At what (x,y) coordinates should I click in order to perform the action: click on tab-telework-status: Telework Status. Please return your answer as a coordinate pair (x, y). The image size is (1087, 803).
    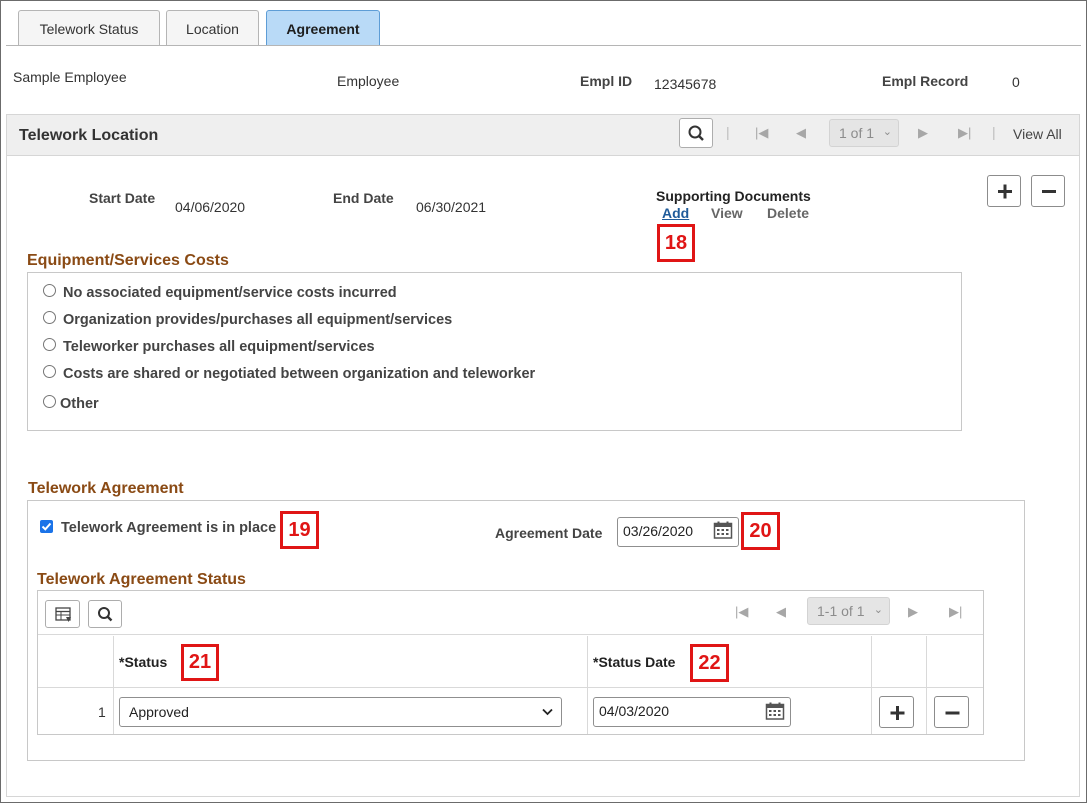
    Looking at the image, I should click on (89, 28).